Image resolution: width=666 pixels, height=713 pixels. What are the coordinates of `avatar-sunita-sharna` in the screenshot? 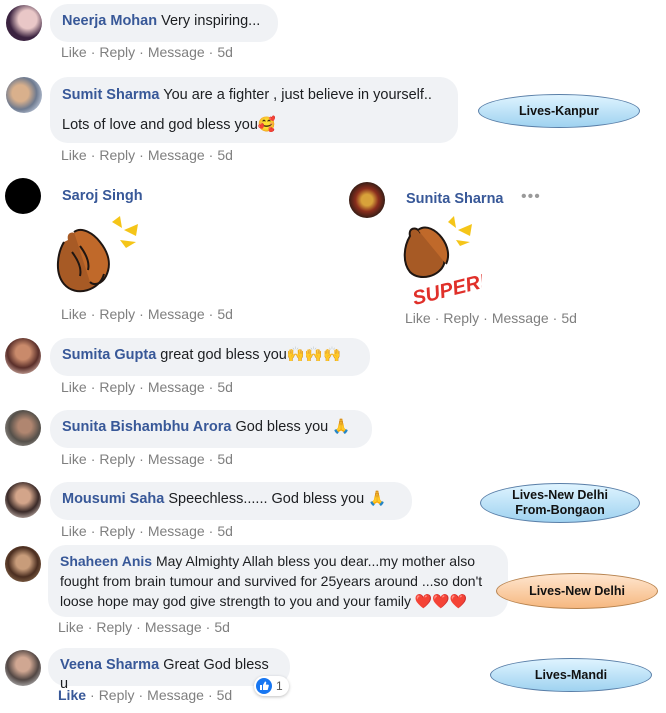 It's located at (367, 200).